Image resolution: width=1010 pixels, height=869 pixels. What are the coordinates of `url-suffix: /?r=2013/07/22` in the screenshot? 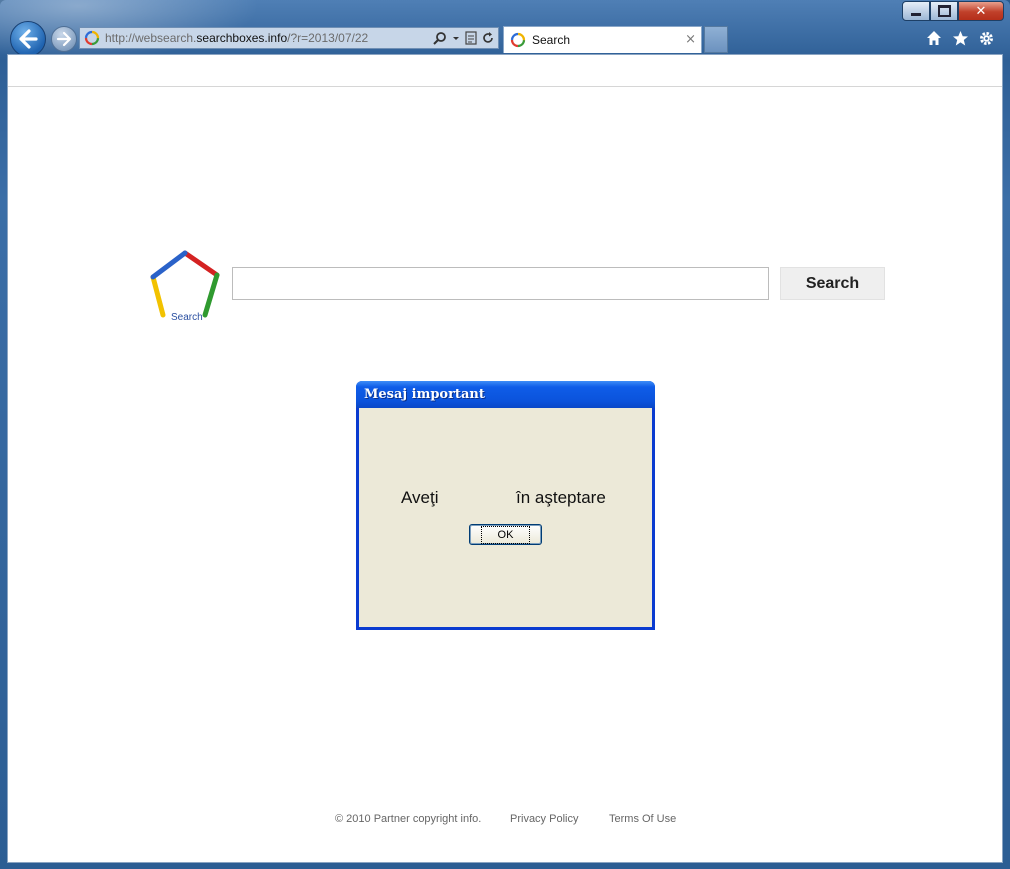 It's located at (328, 38).